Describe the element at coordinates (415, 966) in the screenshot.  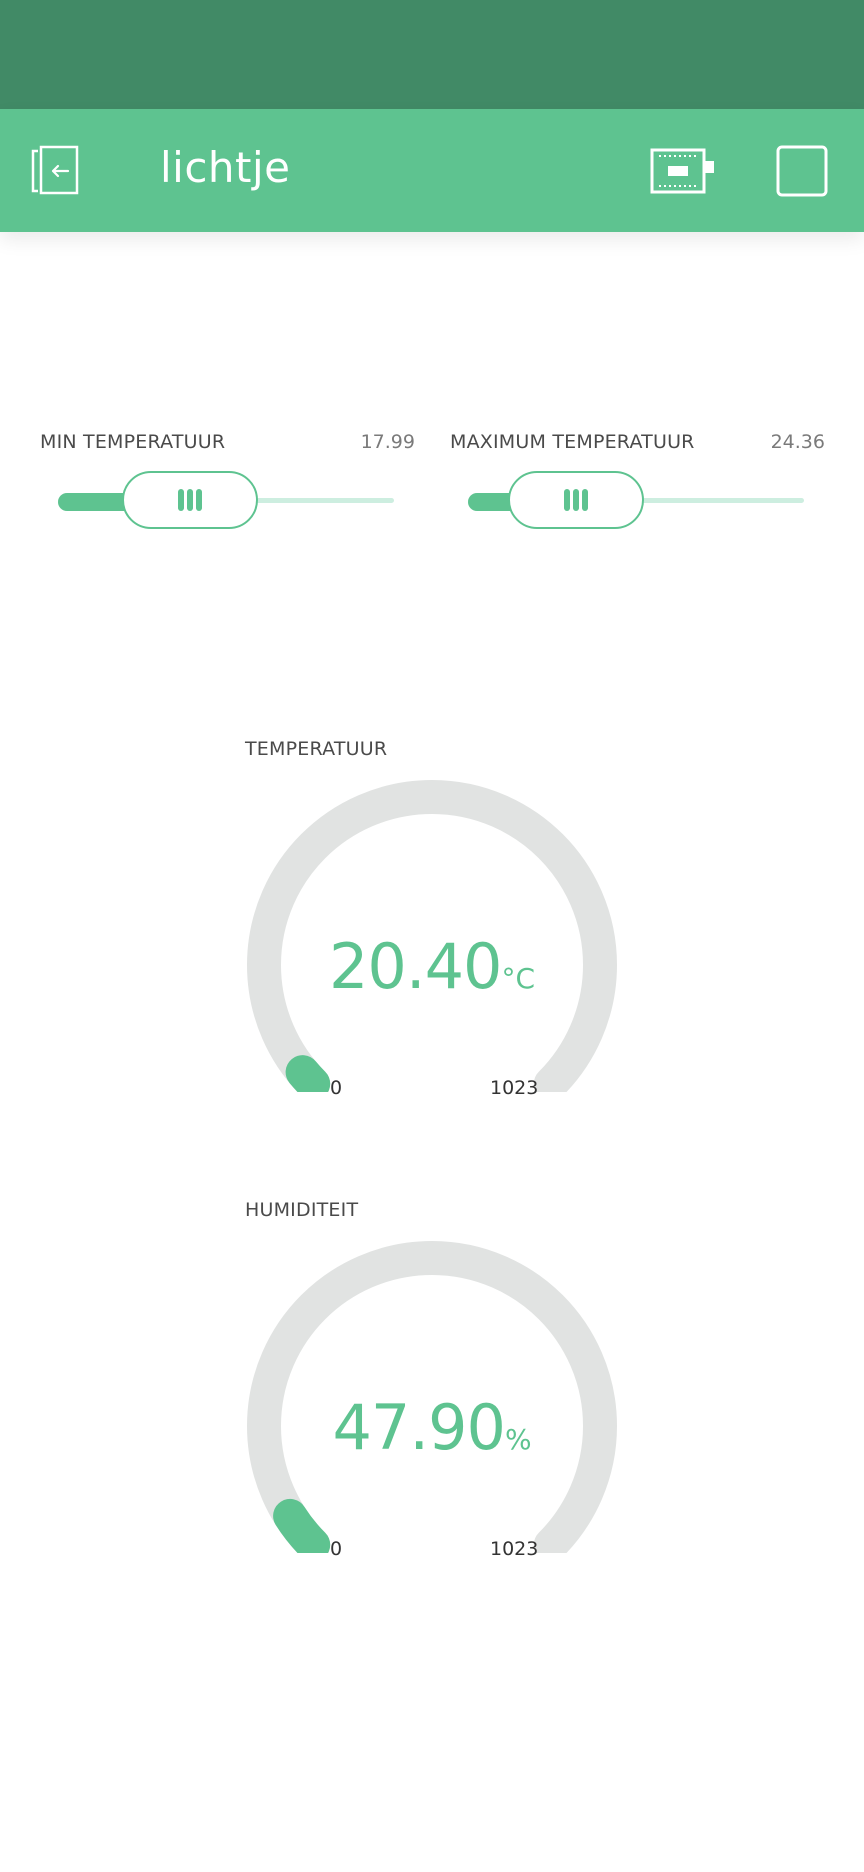
I see `temperature-value: 20.40` at that location.